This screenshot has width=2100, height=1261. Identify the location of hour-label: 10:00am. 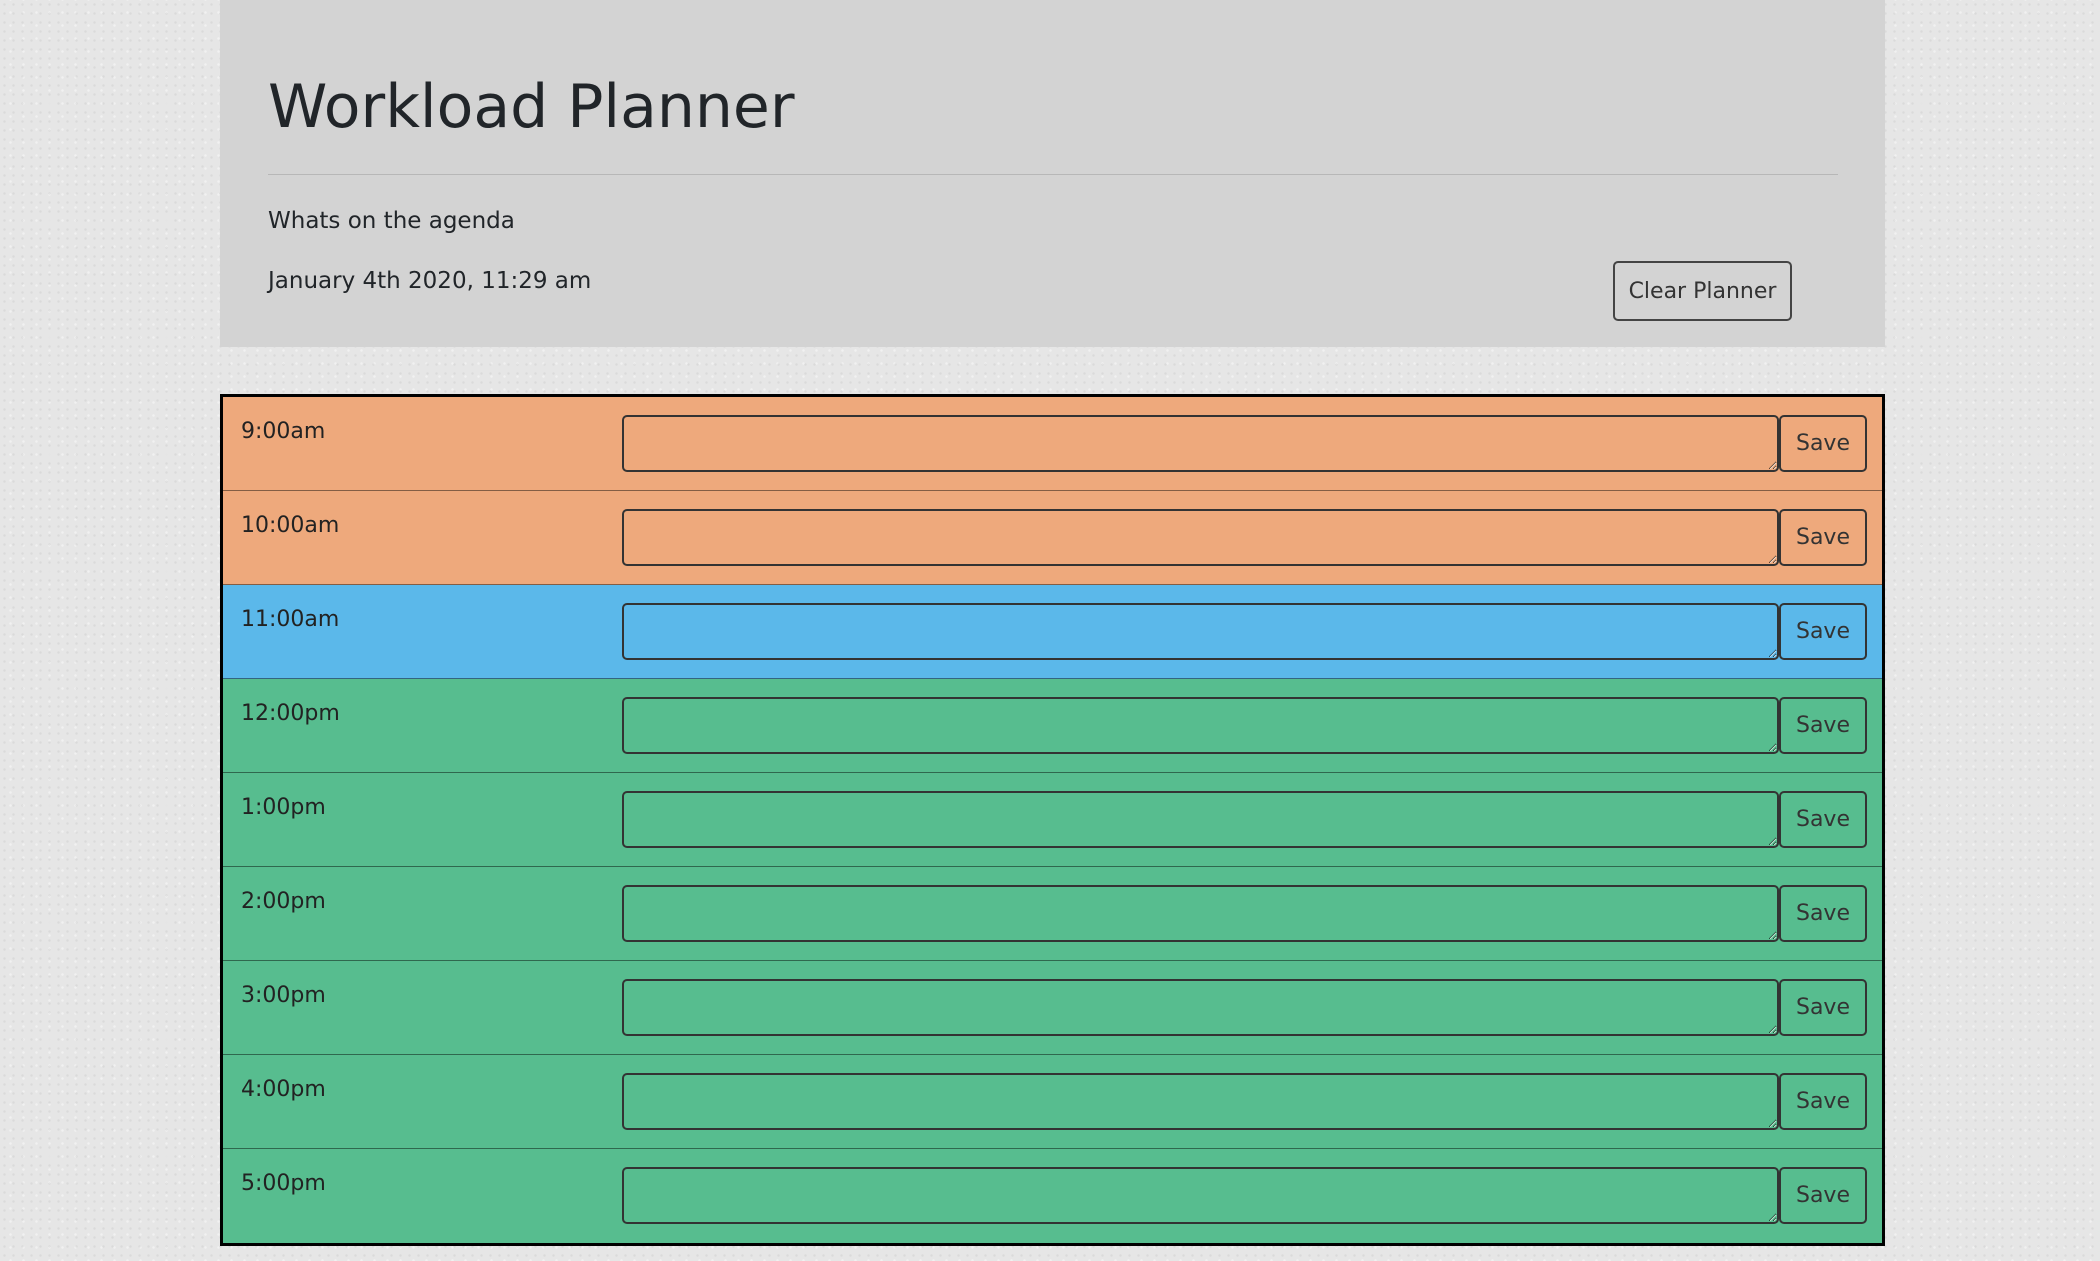
(290, 525).